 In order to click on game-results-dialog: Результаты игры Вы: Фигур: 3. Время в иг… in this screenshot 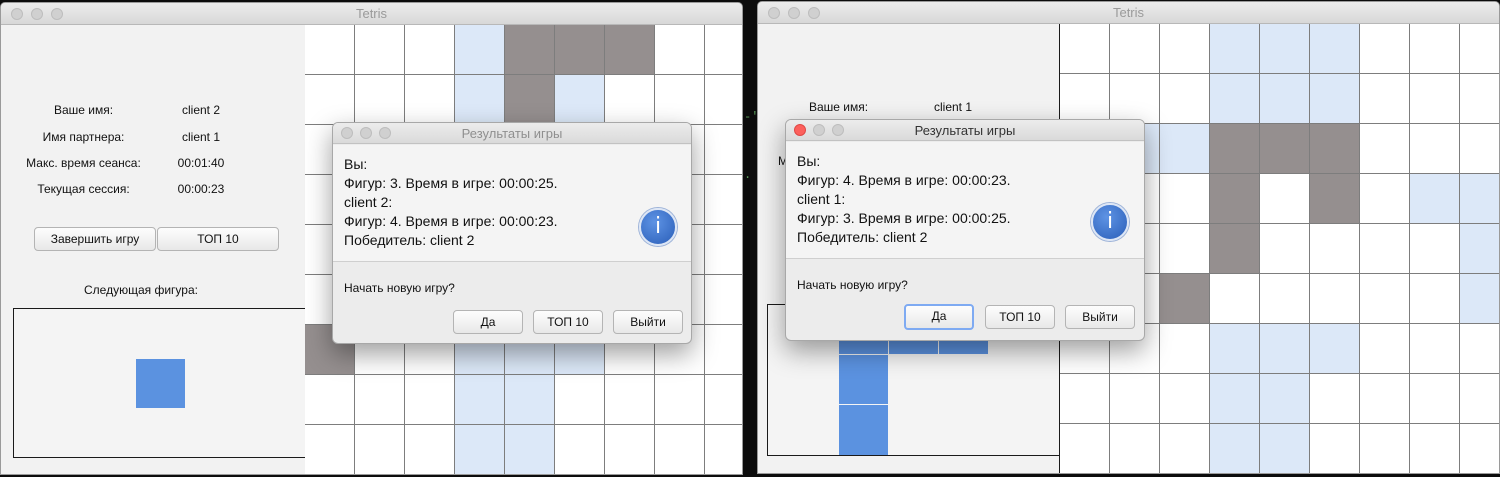, I will do `click(512, 233)`.